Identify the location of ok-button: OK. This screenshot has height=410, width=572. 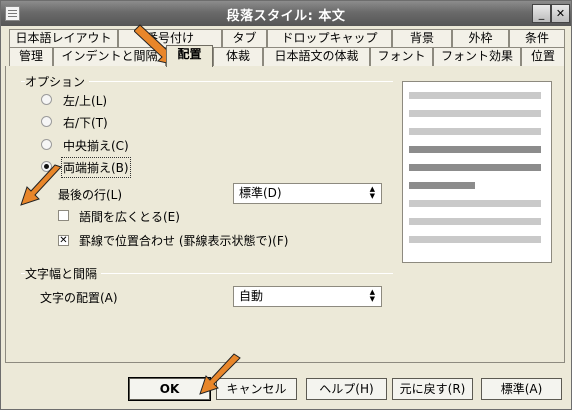
(169, 389).